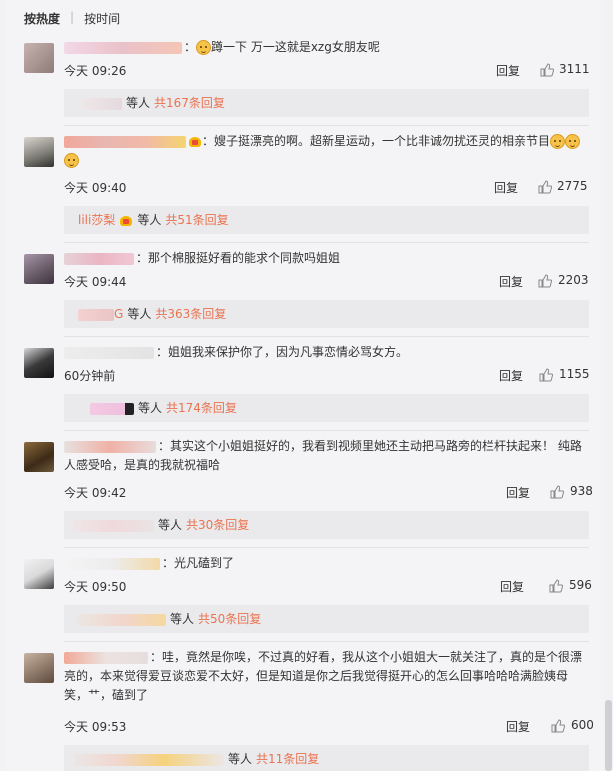  What do you see at coordinates (326, 151) in the screenshot?
I see `comment-text-row: ：嫂子挺漂亮的啊。超新星运动，一个比非诚勿扰还灵的相亲节目` at bounding box center [326, 151].